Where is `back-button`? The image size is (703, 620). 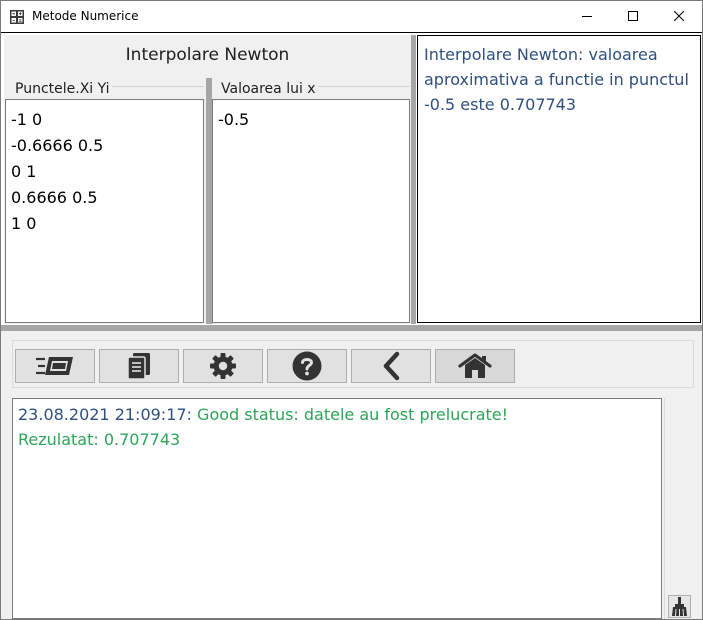
back-button is located at coordinates (391, 366).